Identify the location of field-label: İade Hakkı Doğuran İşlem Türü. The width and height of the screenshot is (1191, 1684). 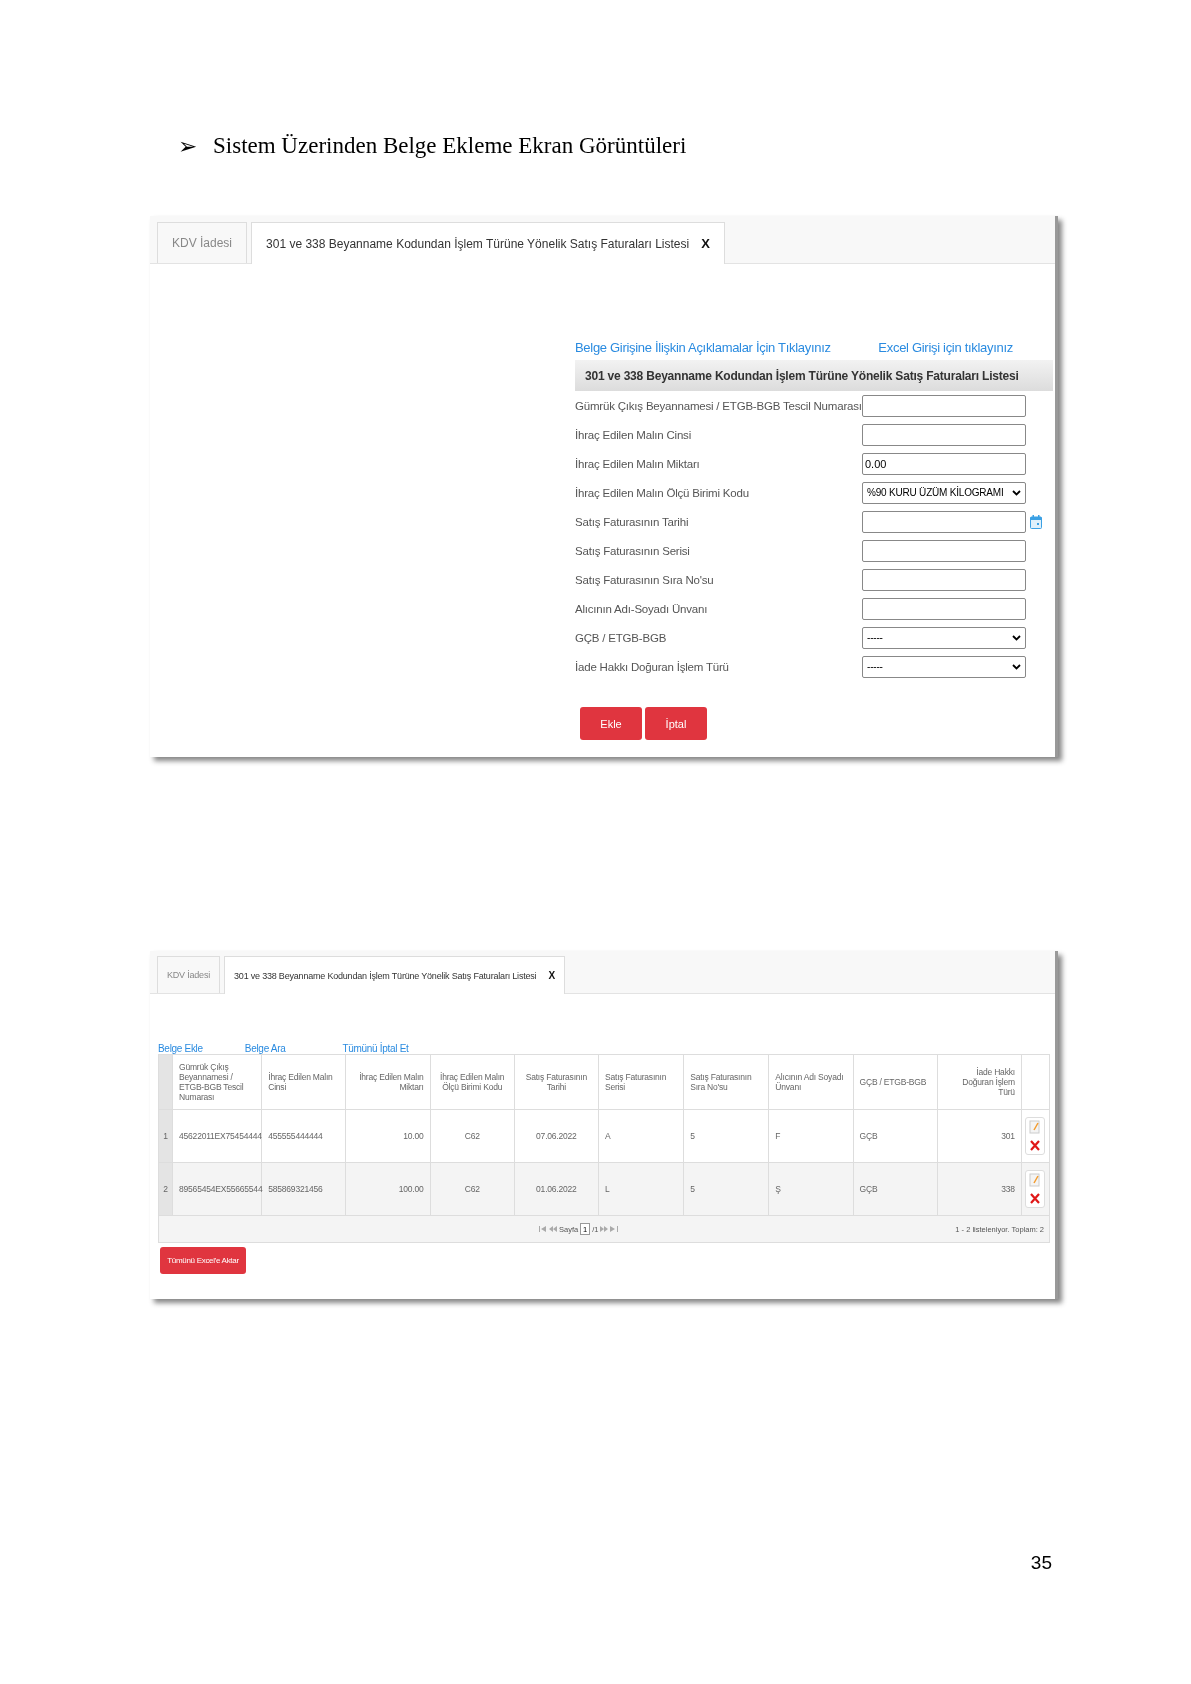
(652, 666).